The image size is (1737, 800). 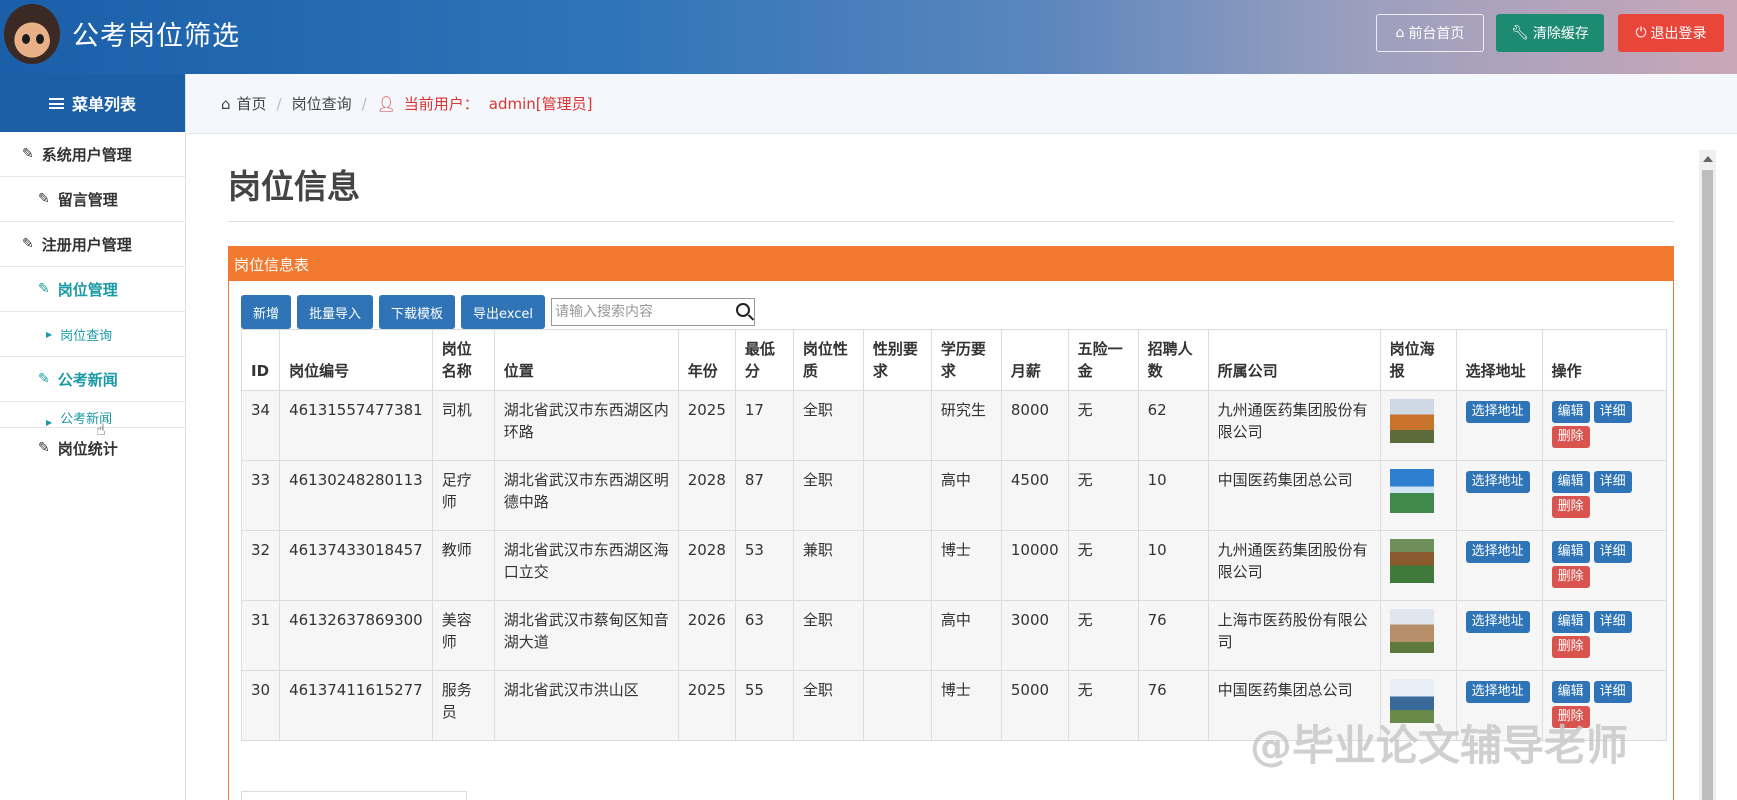 I want to click on cell-gender, so click(x=897, y=705).